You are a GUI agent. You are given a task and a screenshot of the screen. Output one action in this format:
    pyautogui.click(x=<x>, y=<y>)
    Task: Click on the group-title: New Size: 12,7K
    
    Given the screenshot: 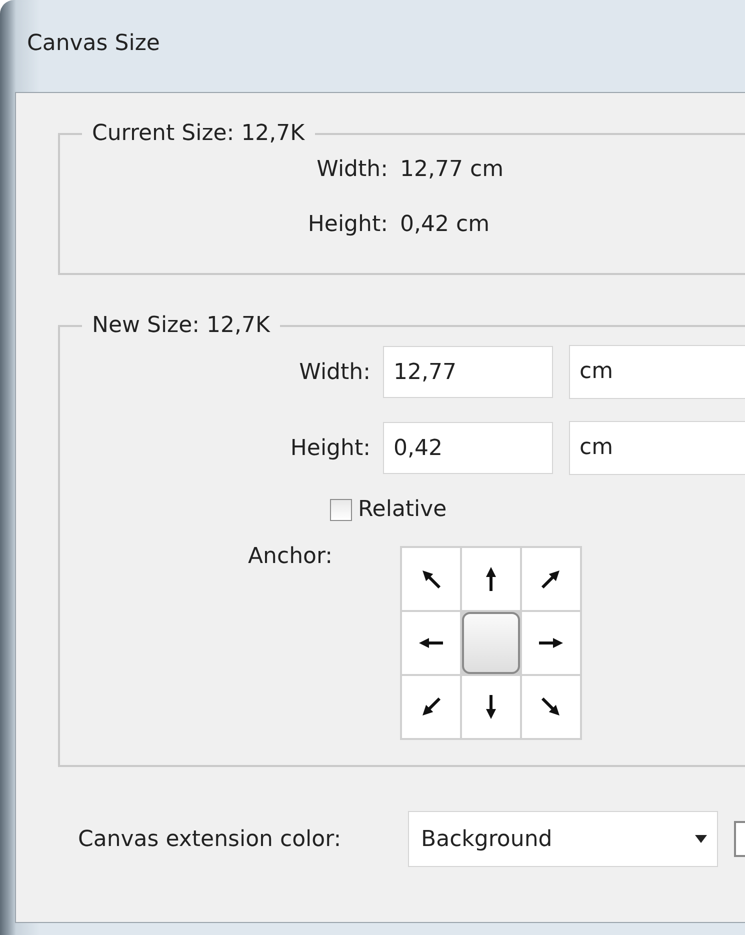 What is the action you would take?
    pyautogui.click(x=181, y=326)
    